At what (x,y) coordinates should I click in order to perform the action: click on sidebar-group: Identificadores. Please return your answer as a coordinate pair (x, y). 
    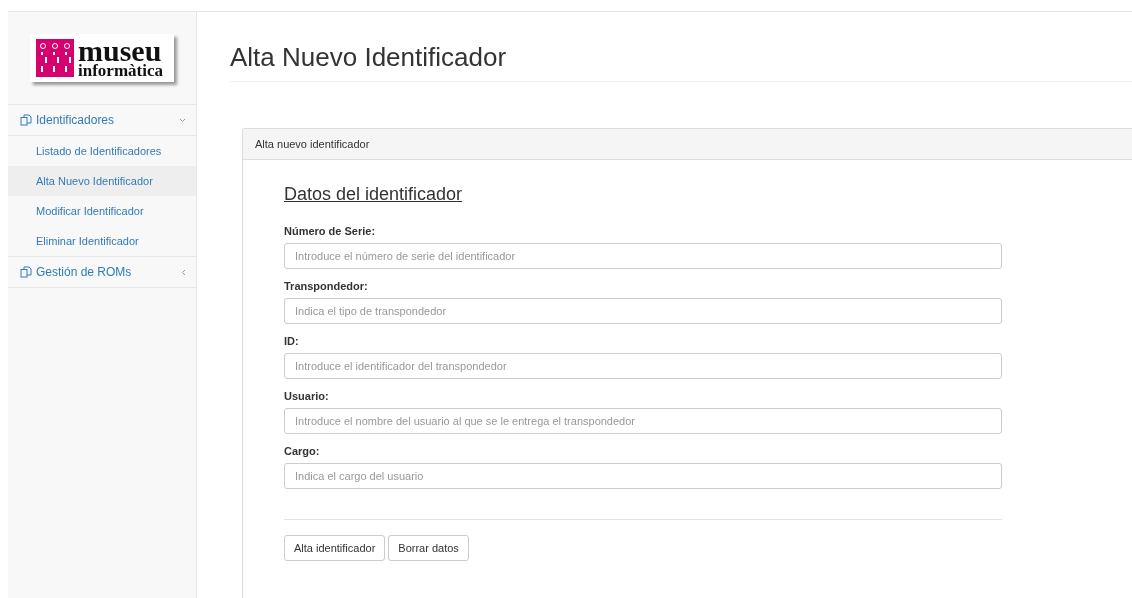
    Looking at the image, I should click on (102, 120).